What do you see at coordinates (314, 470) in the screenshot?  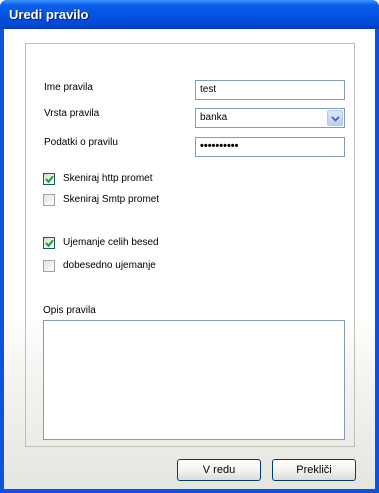 I see `cancel-button: Prekliči` at bounding box center [314, 470].